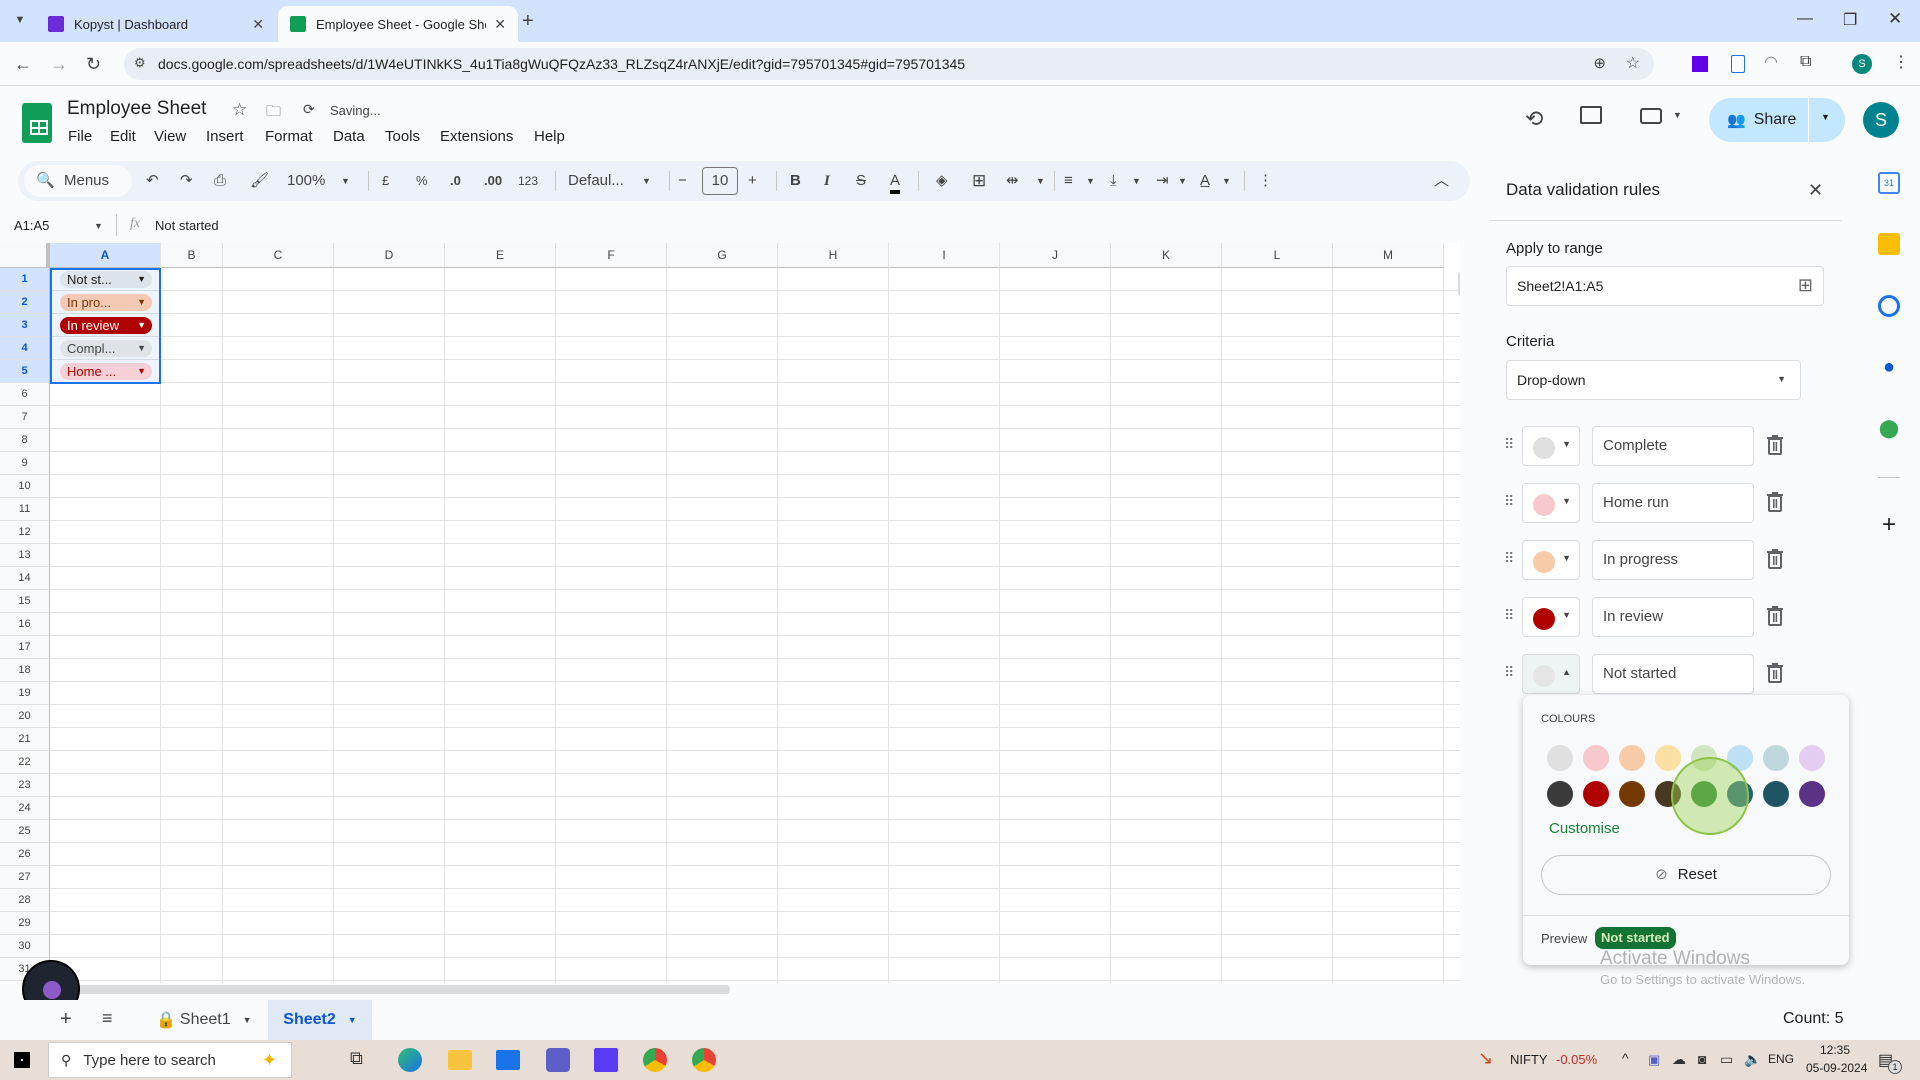  I want to click on column-header-c: C, so click(278, 255).